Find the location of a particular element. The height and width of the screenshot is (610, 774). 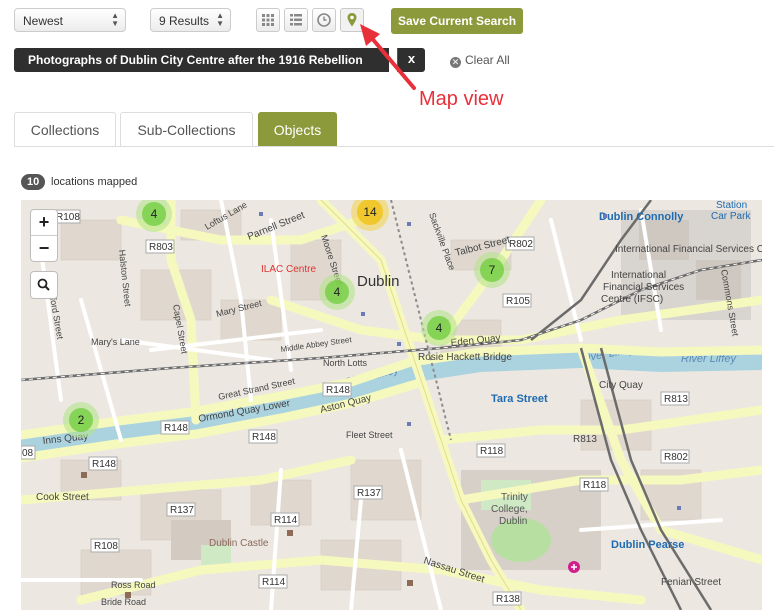

cluster-count: 7 is located at coordinates (492, 270).